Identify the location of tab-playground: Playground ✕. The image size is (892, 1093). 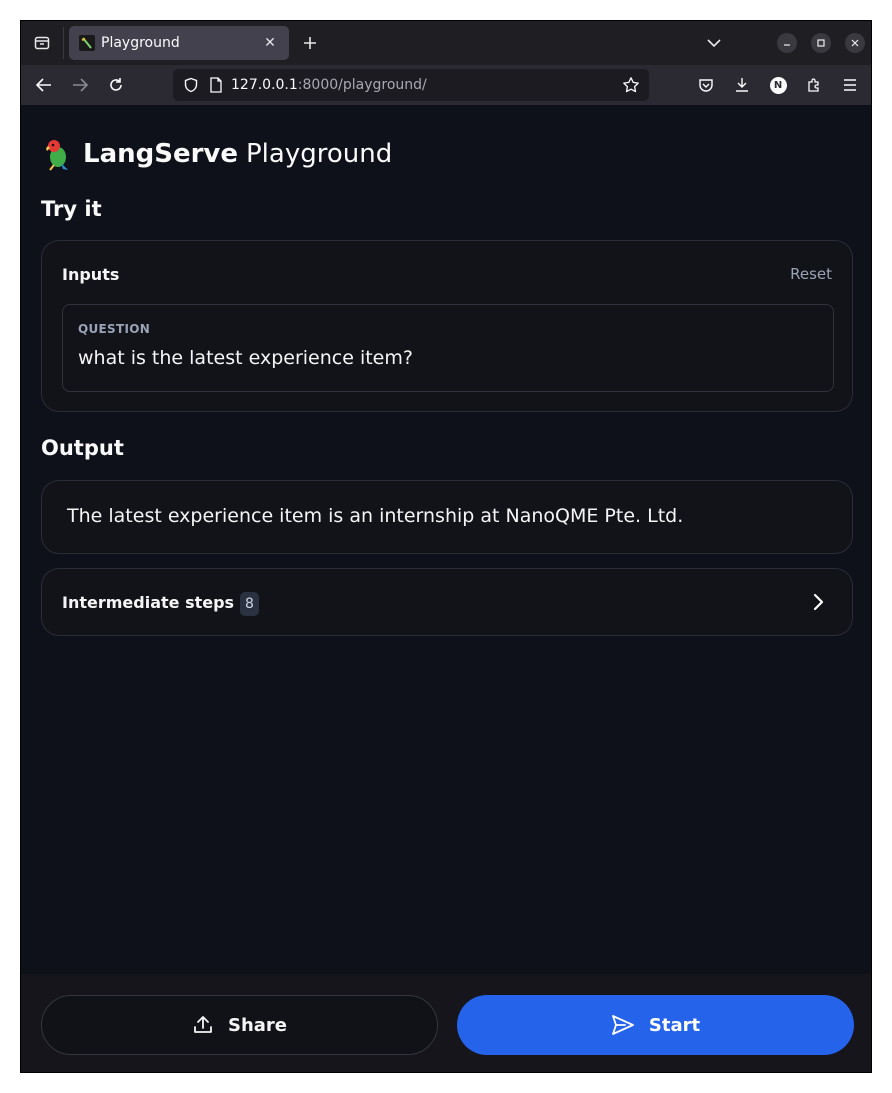
(179, 43).